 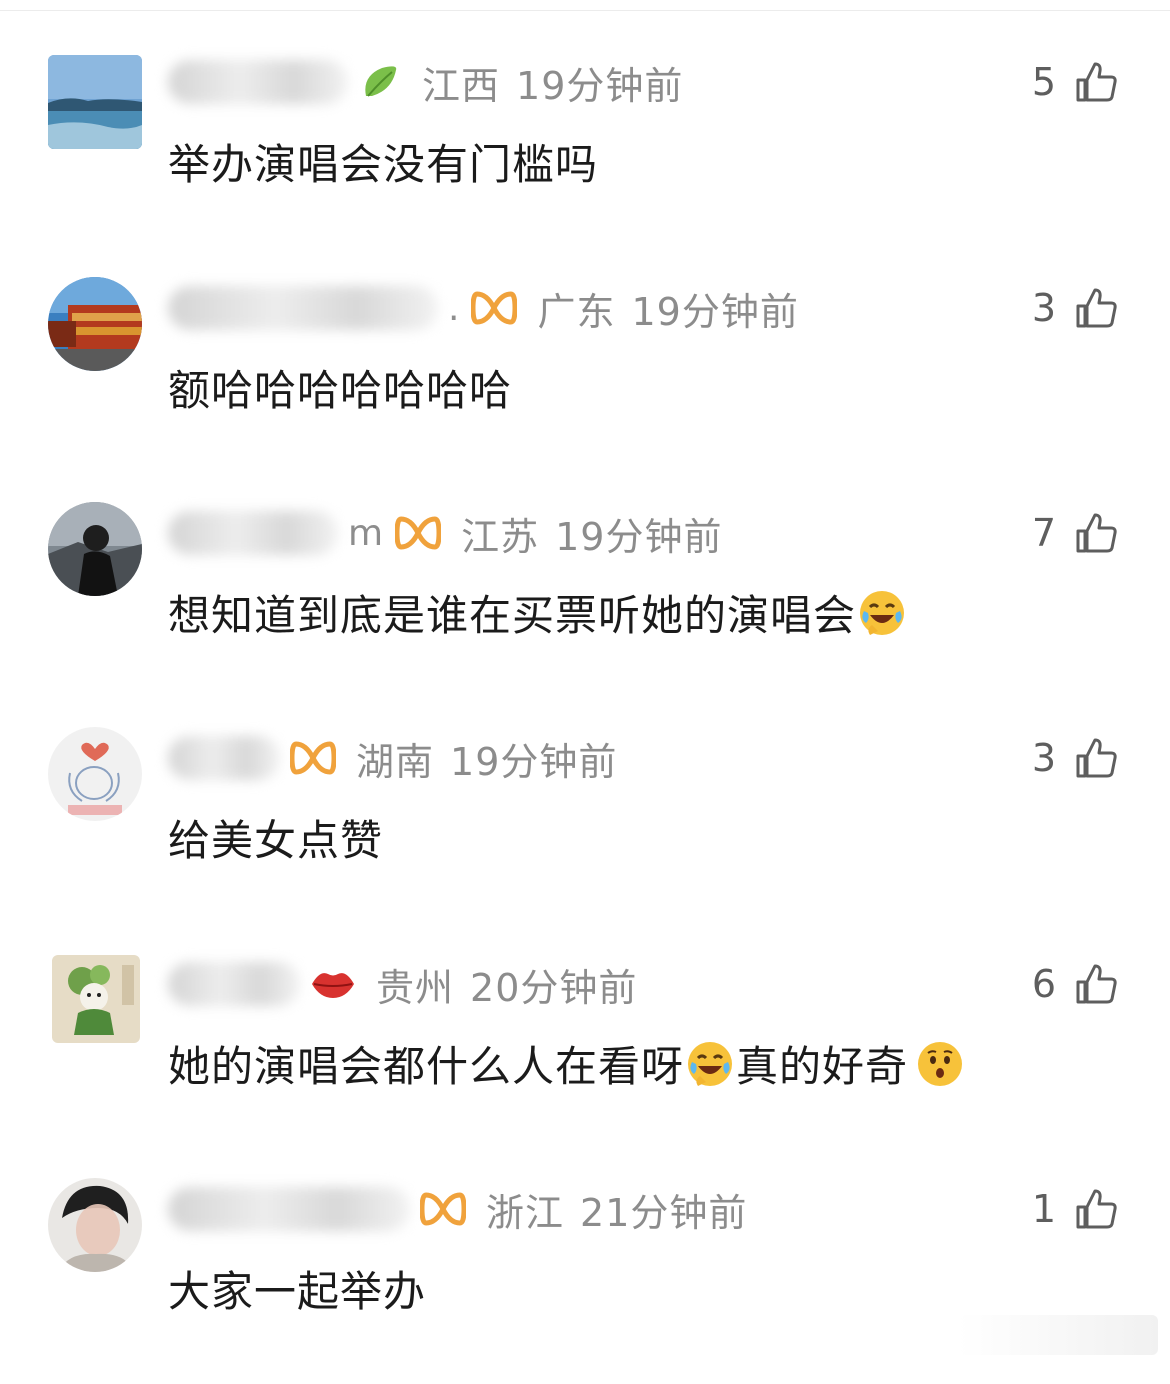 I want to click on comment-location-time: 浙江 21分钟前, so click(x=616, y=1209).